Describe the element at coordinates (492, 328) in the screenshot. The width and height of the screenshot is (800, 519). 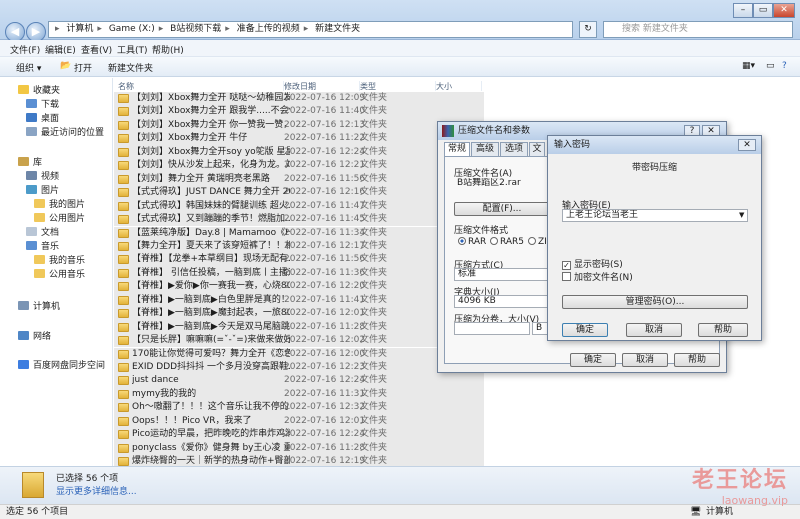
I see `split-size-input` at that location.